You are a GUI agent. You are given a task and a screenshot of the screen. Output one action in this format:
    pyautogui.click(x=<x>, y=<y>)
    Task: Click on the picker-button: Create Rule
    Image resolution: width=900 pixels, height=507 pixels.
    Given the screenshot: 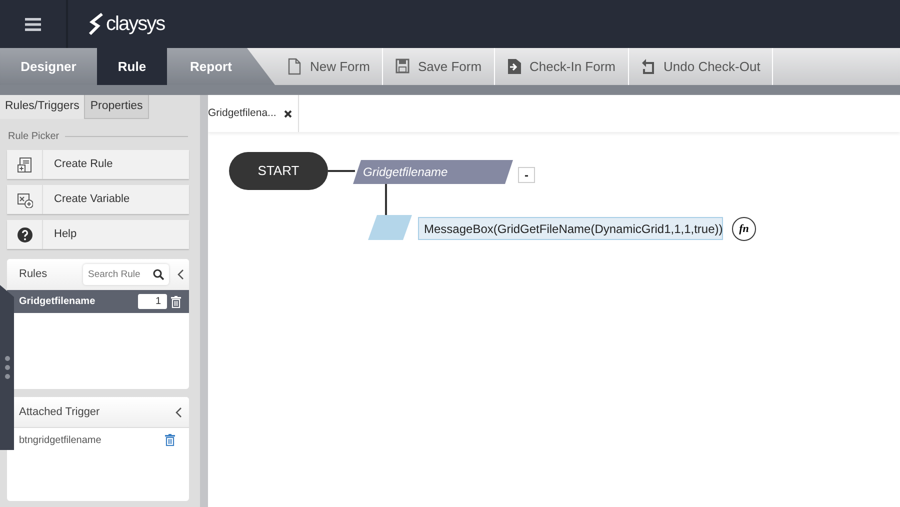 What is the action you would take?
    pyautogui.click(x=98, y=164)
    